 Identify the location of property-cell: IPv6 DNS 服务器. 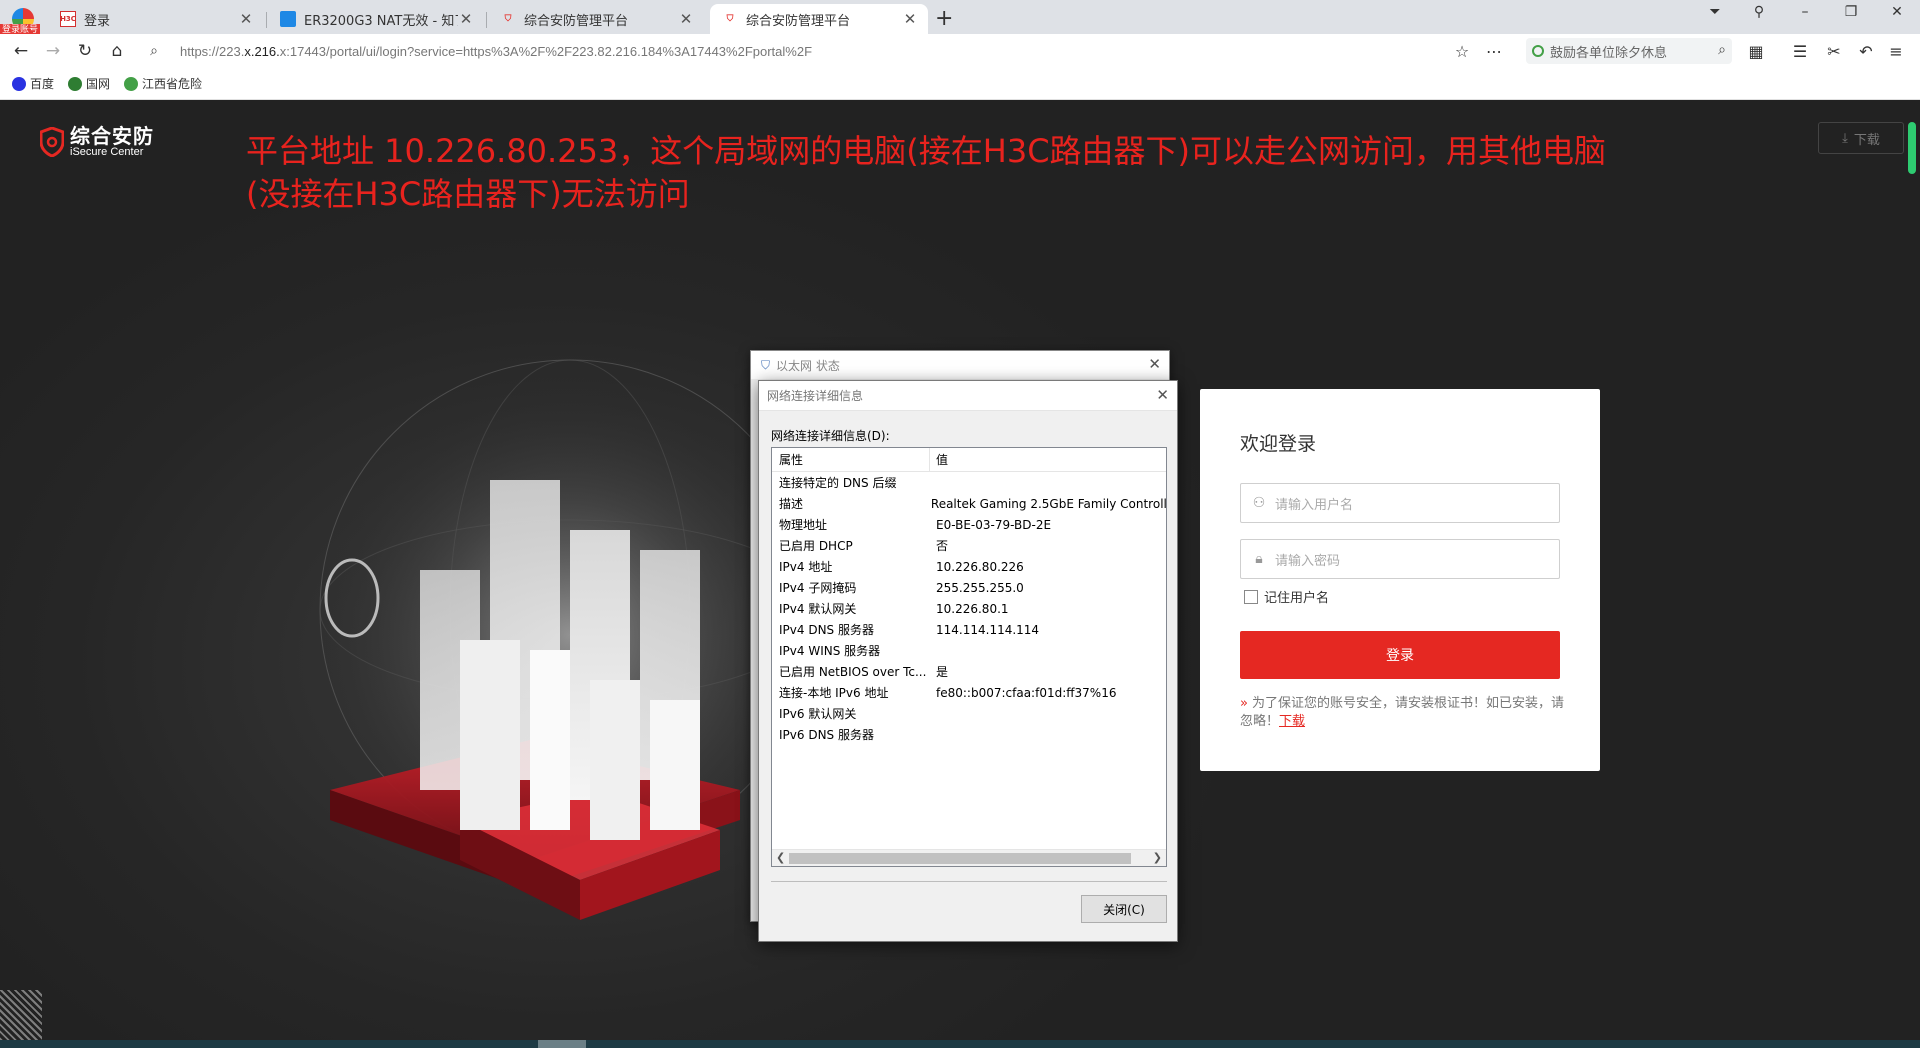
(826, 735).